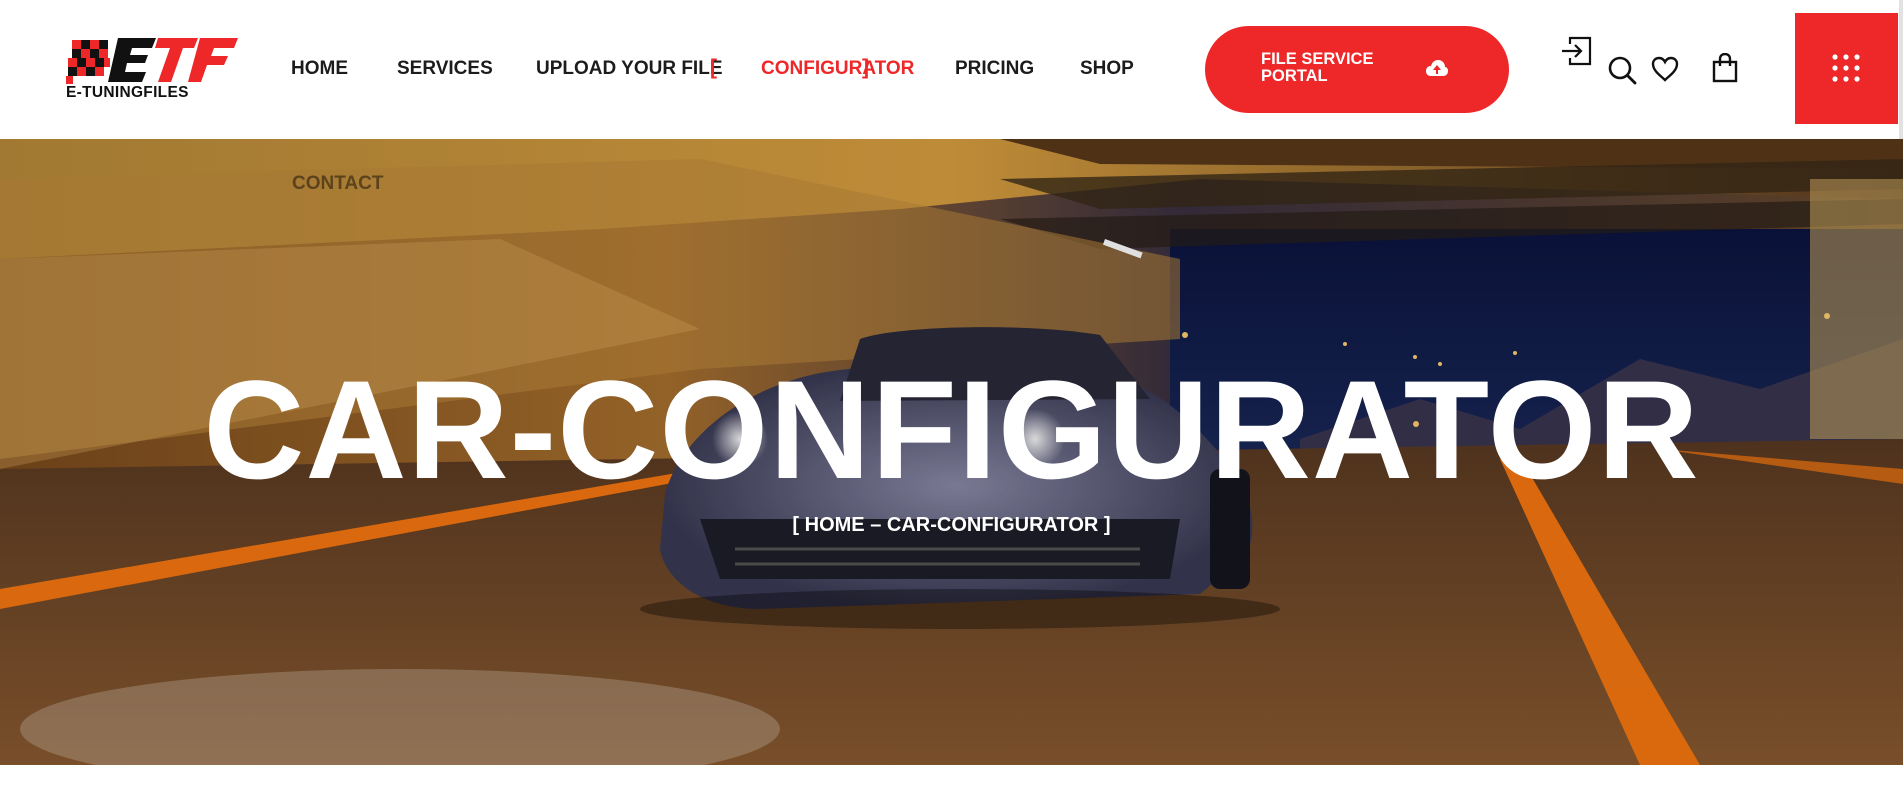 The image size is (1903, 786). Describe the element at coordinates (835, 525) in the screenshot. I see `breadcrumb-home-link: HOME` at that location.